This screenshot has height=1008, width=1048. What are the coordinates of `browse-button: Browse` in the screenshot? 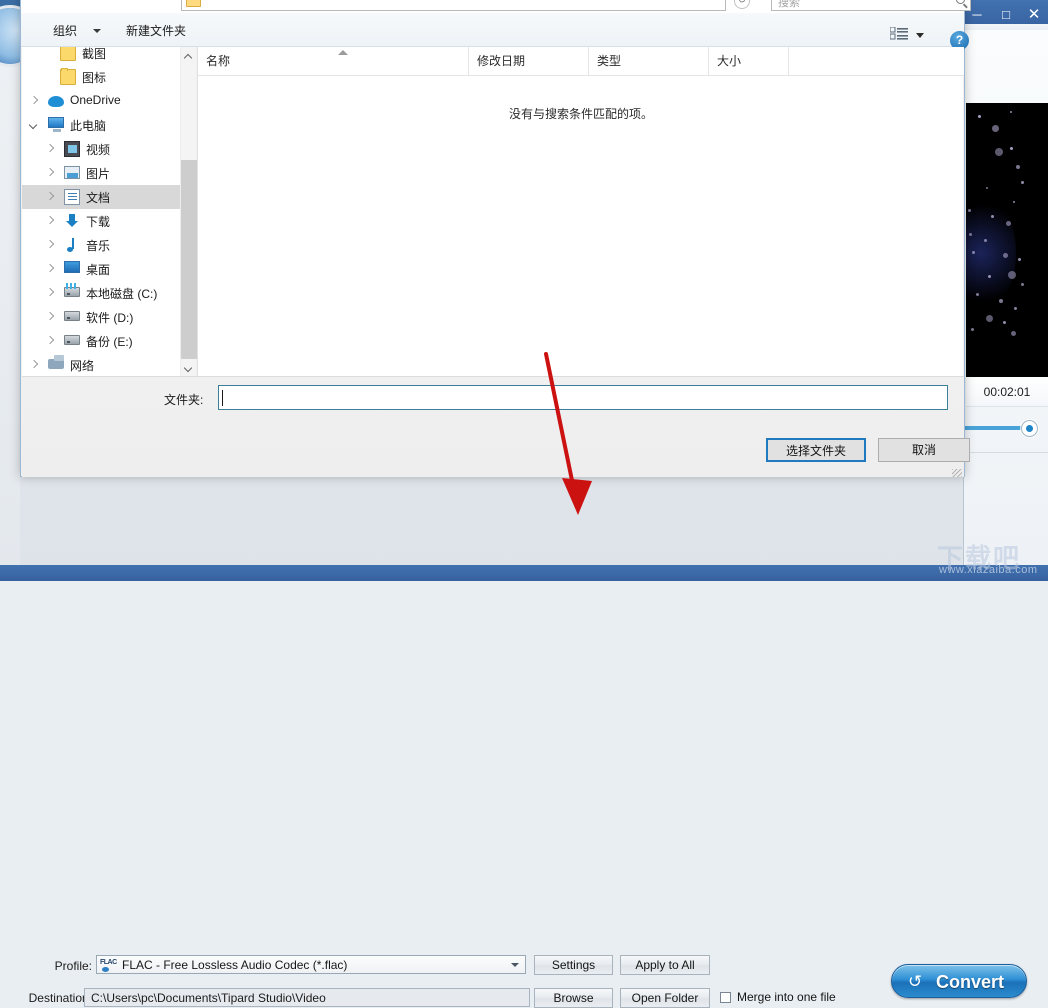 It's located at (573, 998).